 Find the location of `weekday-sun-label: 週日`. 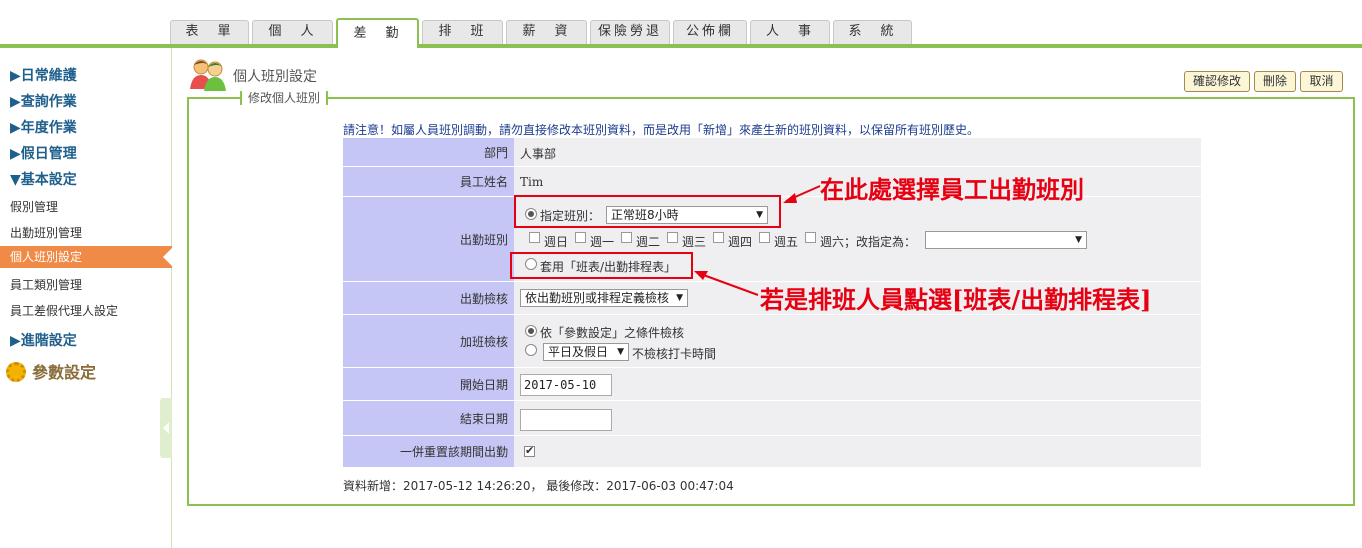

weekday-sun-label: 週日 is located at coordinates (556, 242).